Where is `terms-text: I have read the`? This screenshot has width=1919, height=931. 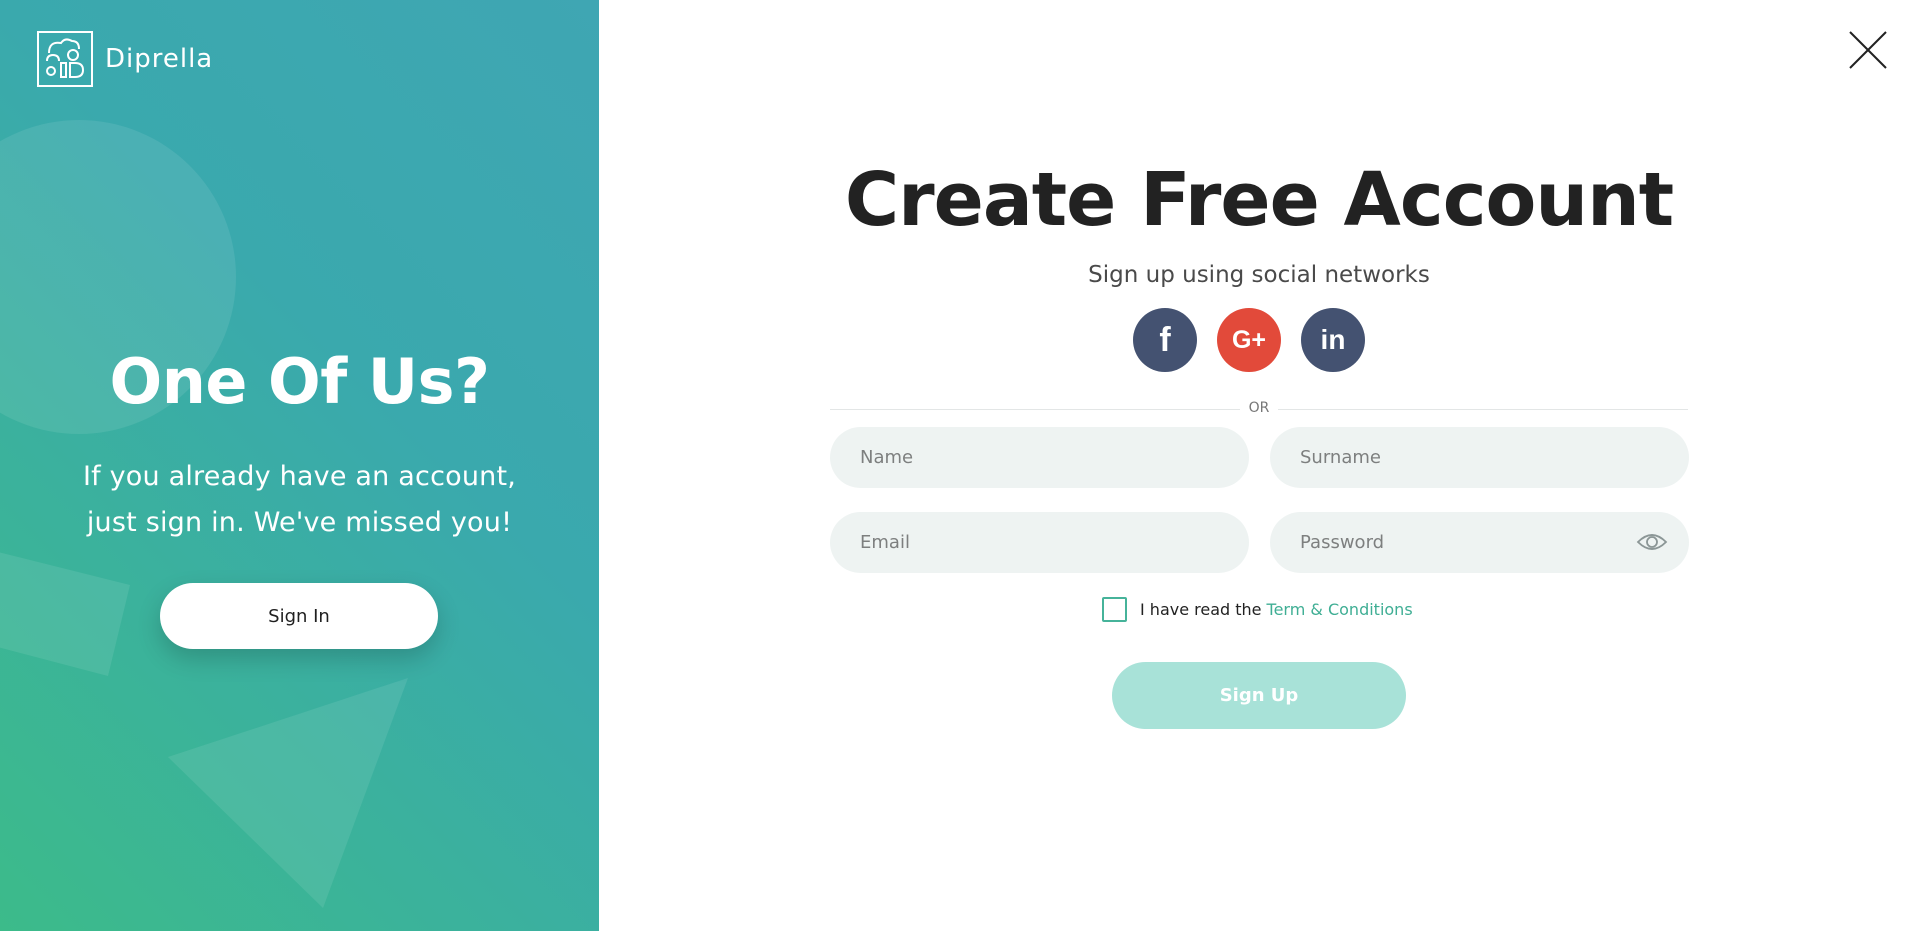 terms-text: I have read the is located at coordinates (1201, 609).